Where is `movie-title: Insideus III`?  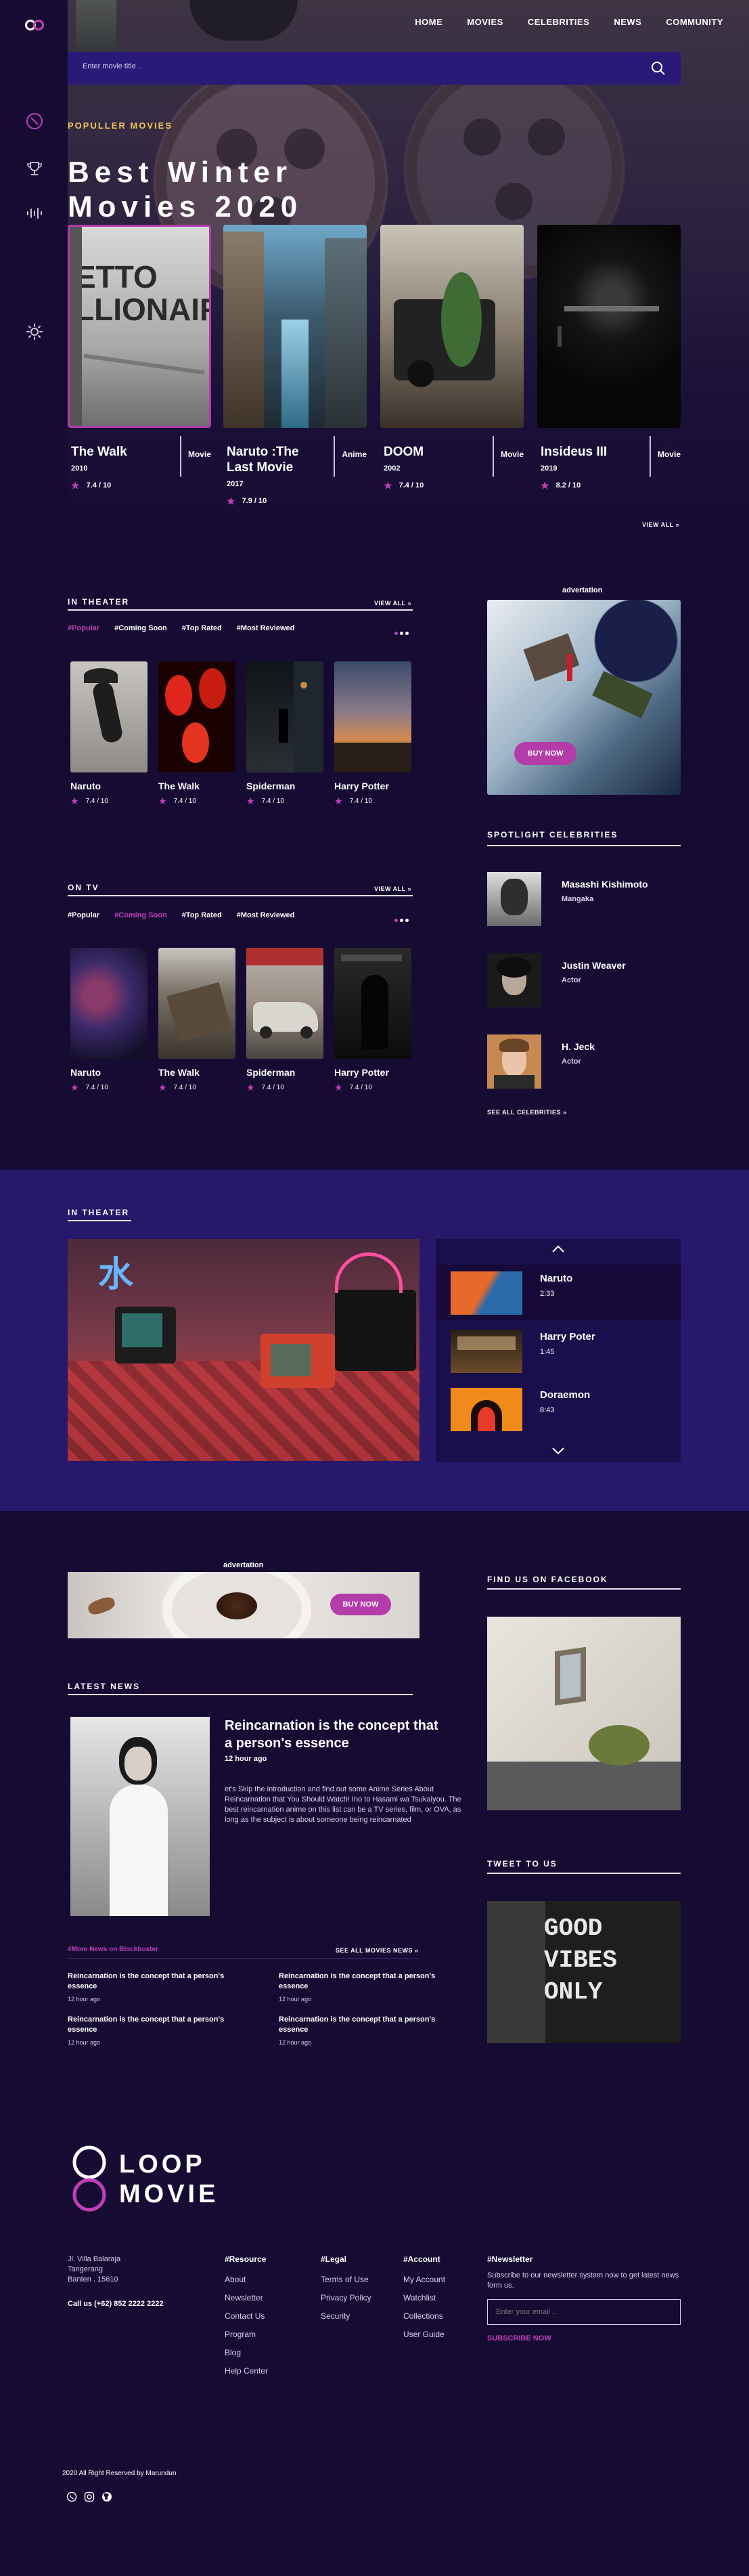 movie-title: Insideus III is located at coordinates (591, 452).